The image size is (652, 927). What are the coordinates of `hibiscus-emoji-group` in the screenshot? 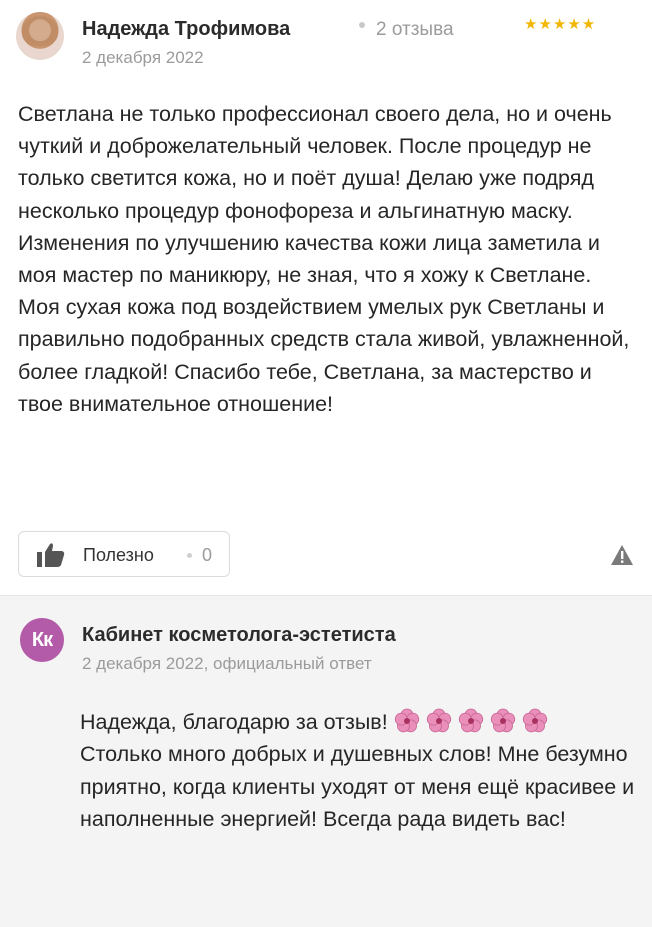 It's located at (474, 721).